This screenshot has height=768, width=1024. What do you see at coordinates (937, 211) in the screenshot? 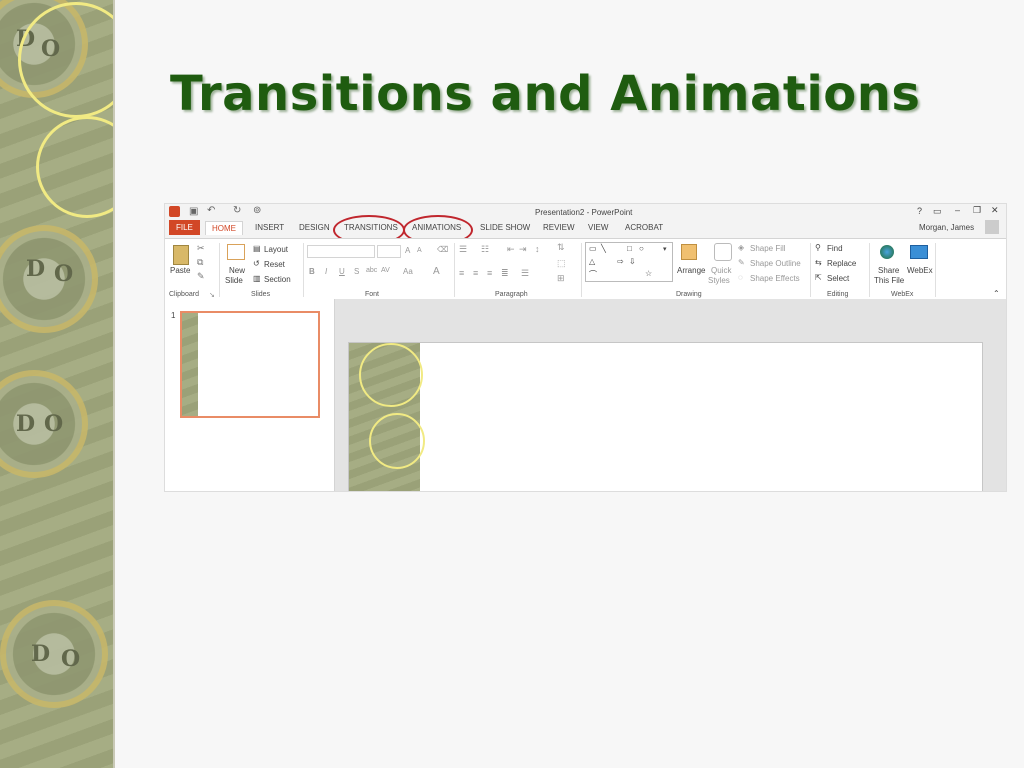
I see `ribbon-display-icon: ▭` at bounding box center [937, 211].